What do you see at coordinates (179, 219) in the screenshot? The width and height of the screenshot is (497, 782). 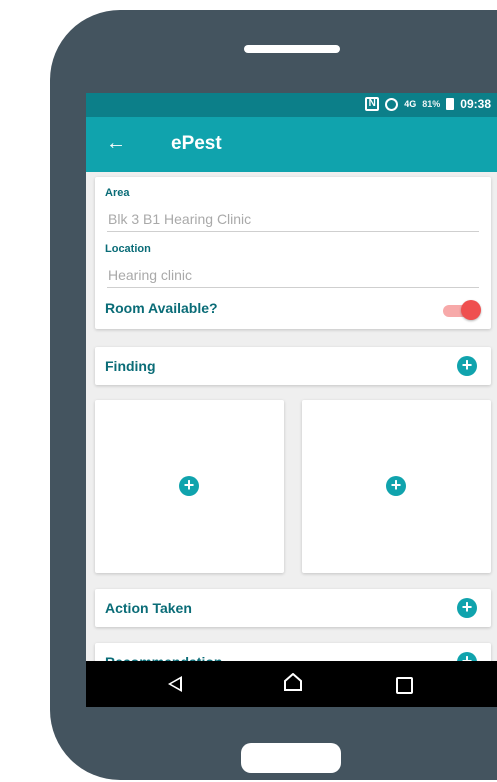 I see `area-input: Blk 3 B1 Hearing Clinic` at bounding box center [179, 219].